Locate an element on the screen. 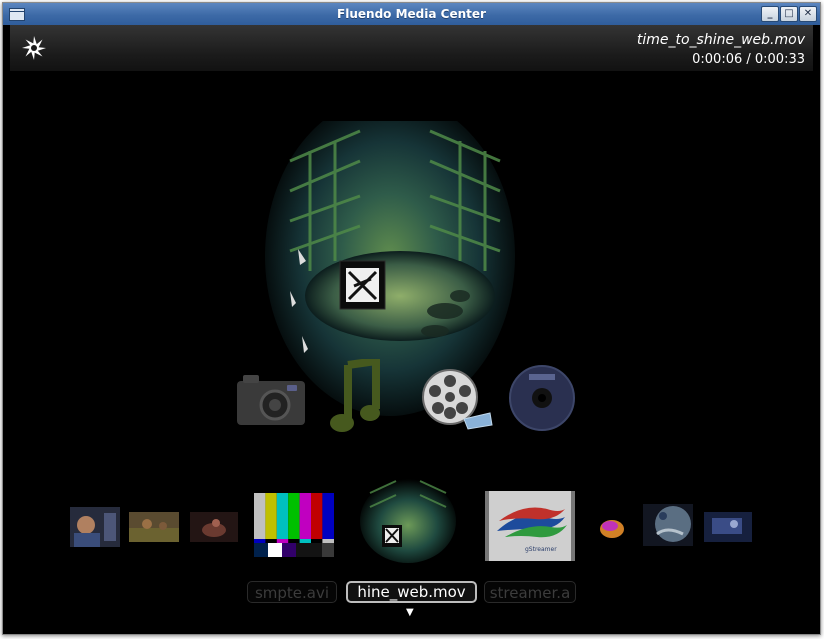 The height and width of the screenshot is (639, 824). window-title: Fluendo Media Center is located at coordinates (411, 14).